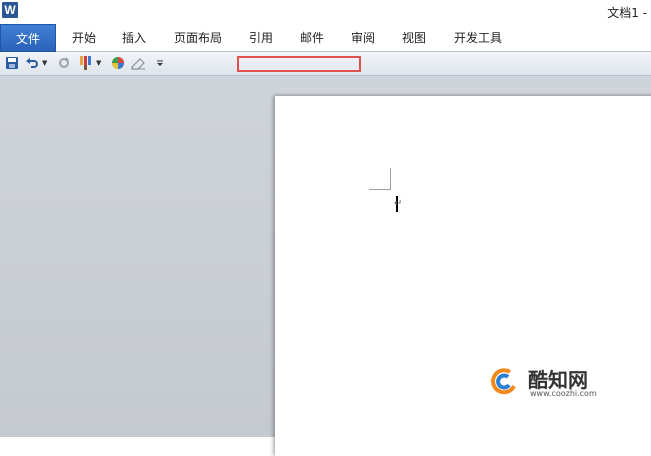 This screenshot has width=651, height=456. What do you see at coordinates (478, 38) in the screenshot?
I see `tab-developer: 开发工具` at bounding box center [478, 38].